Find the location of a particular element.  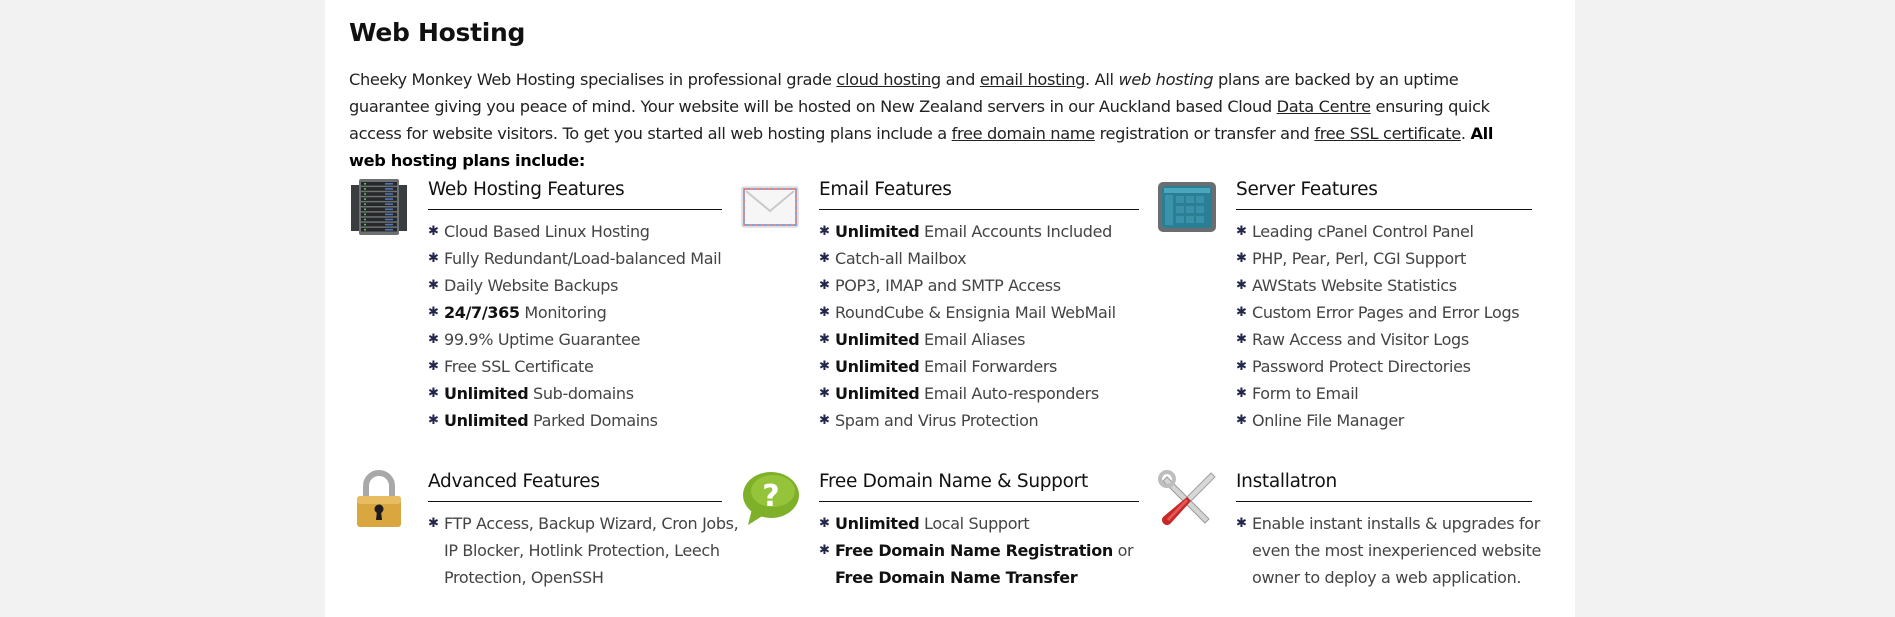

feature-list-item: ✱ Daily Website Backups is located at coordinates (575, 285).